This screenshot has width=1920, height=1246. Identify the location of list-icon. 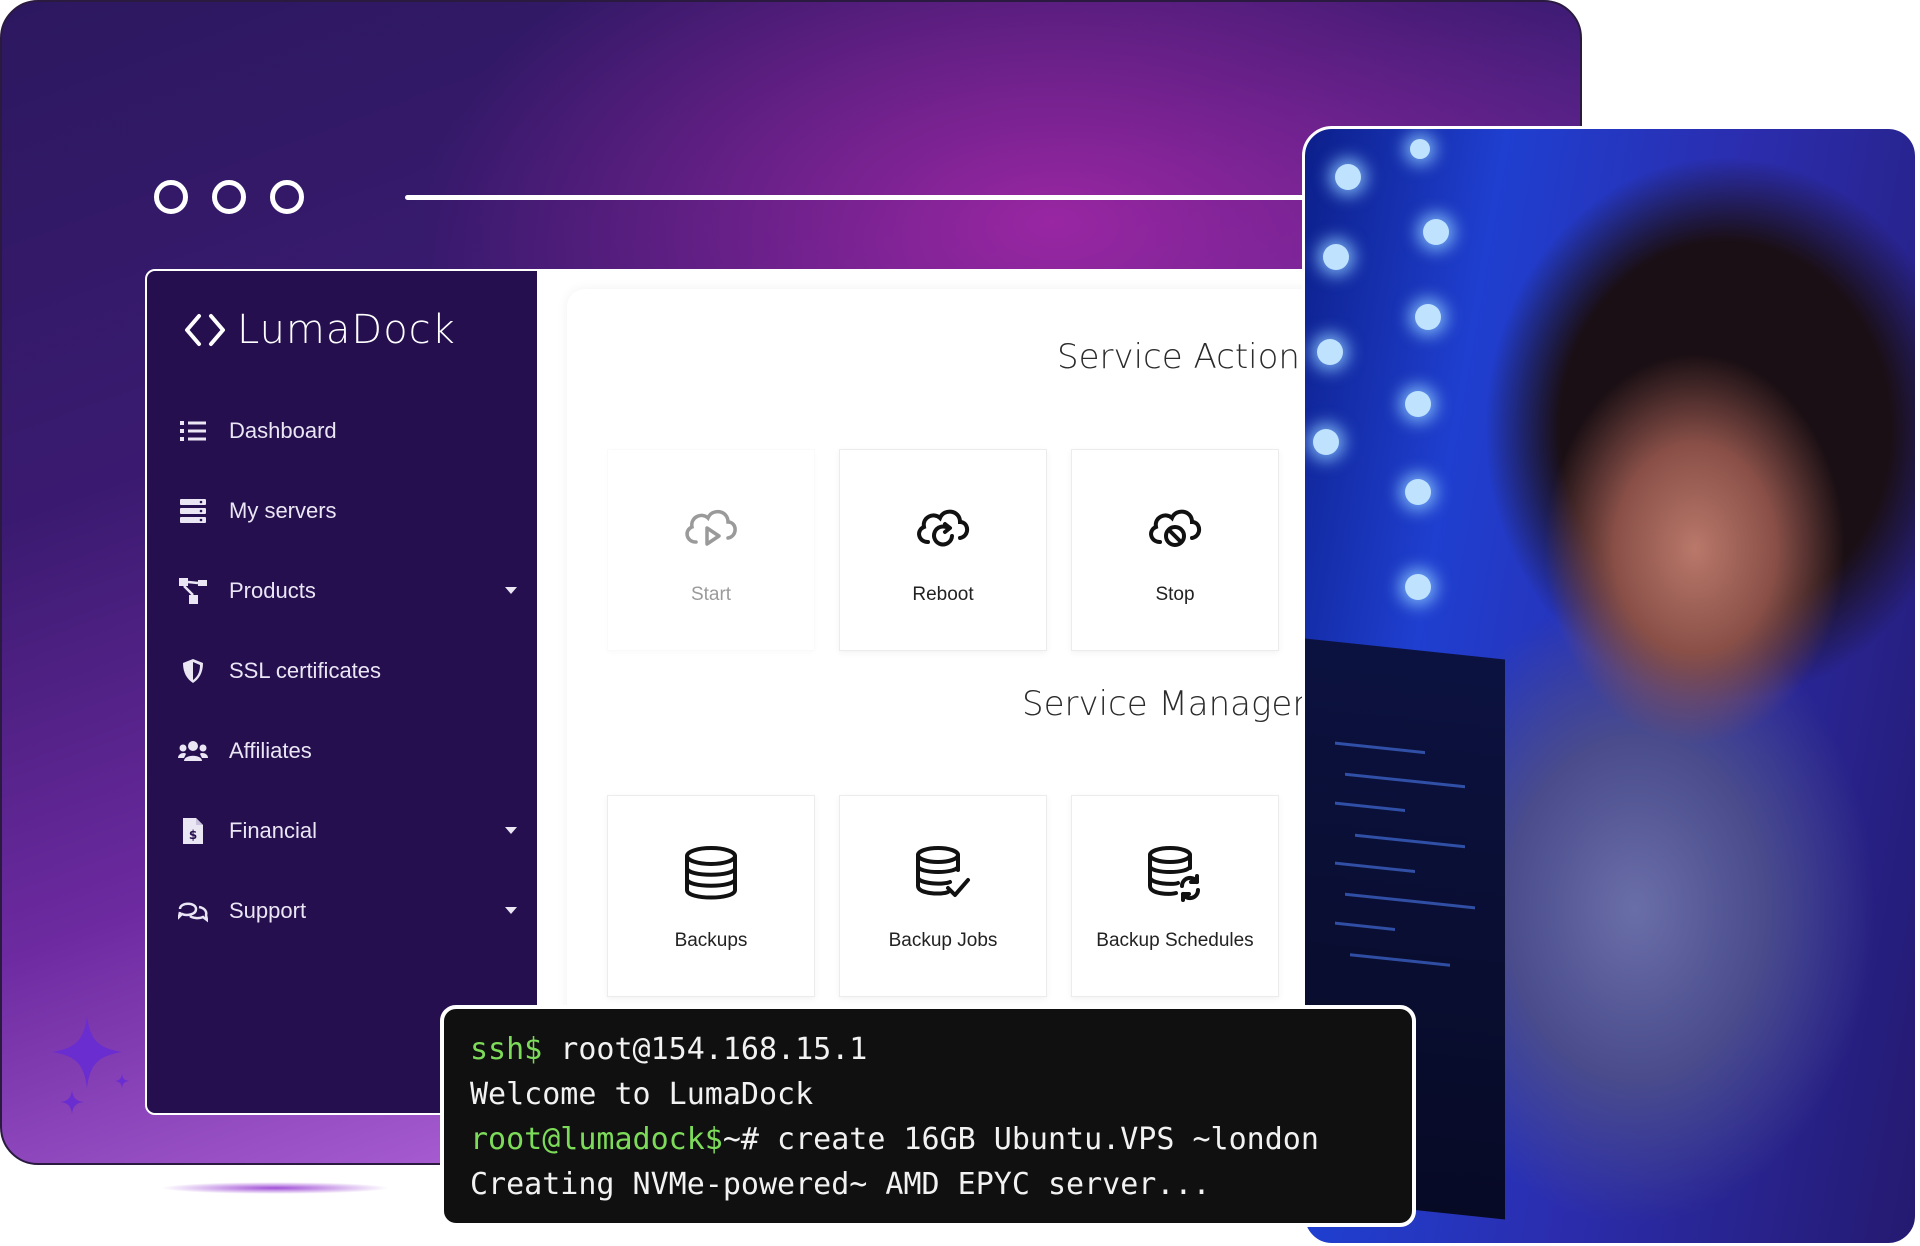
(193, 431).